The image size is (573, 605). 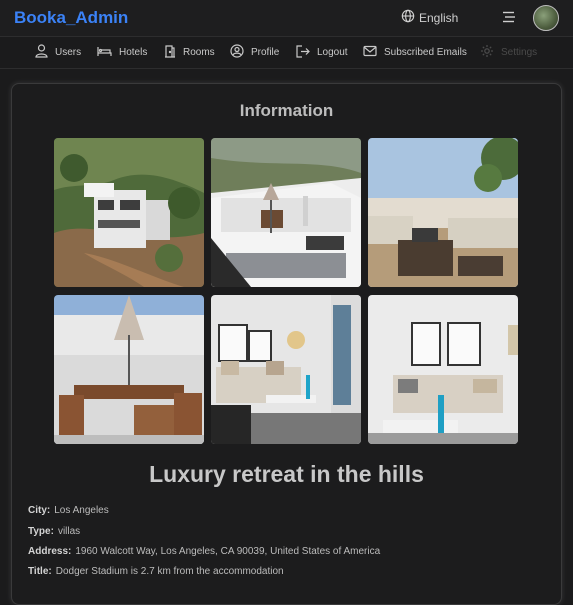 I want to click on nav-label: Hotels, so click(x=133, y=52).